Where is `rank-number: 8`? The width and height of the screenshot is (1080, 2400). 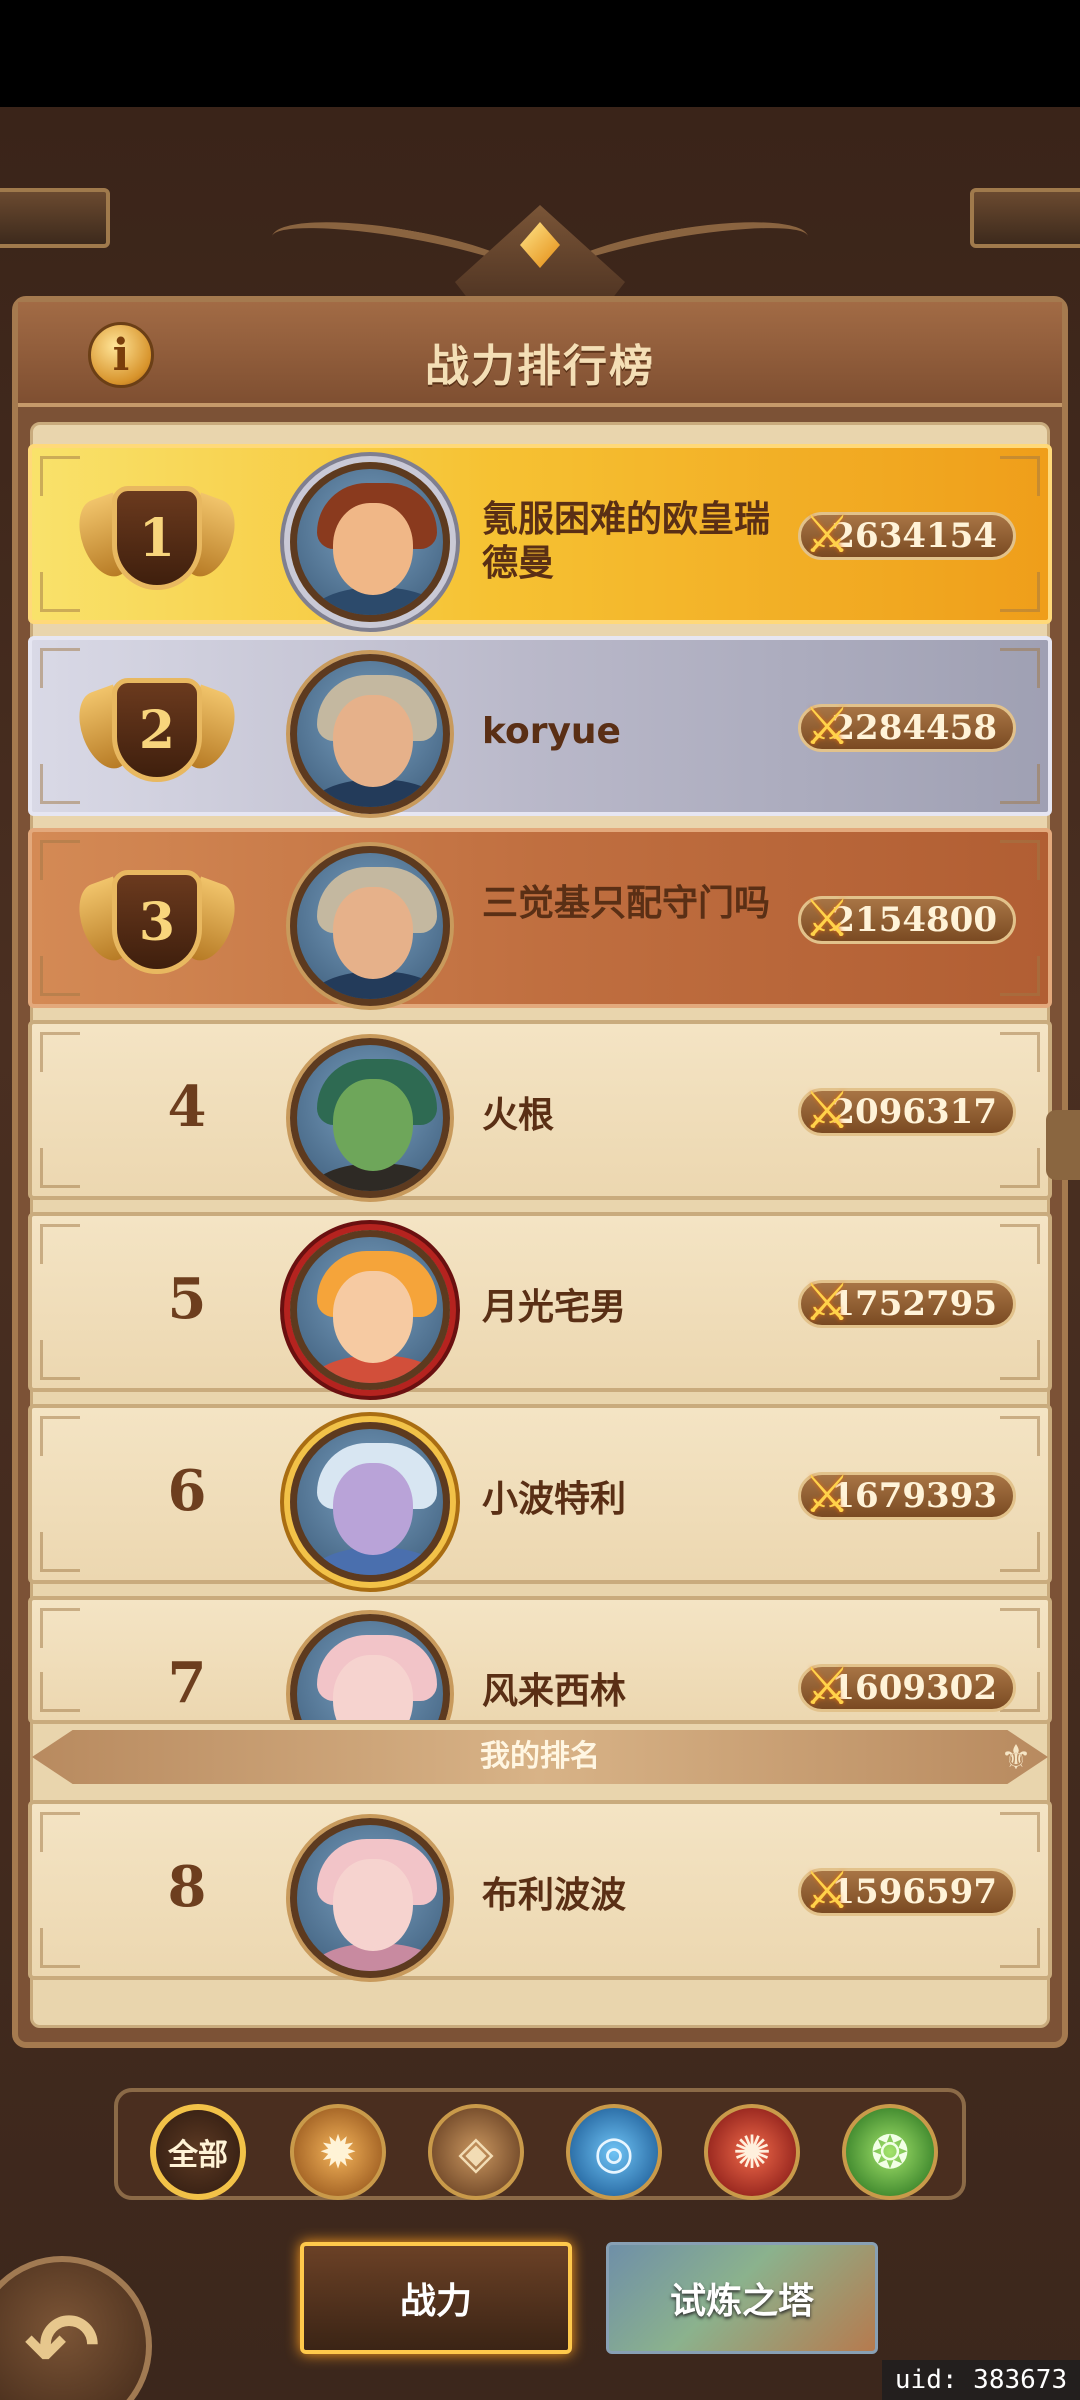
rank-number: 8 is located at coordinates (187, 1887).